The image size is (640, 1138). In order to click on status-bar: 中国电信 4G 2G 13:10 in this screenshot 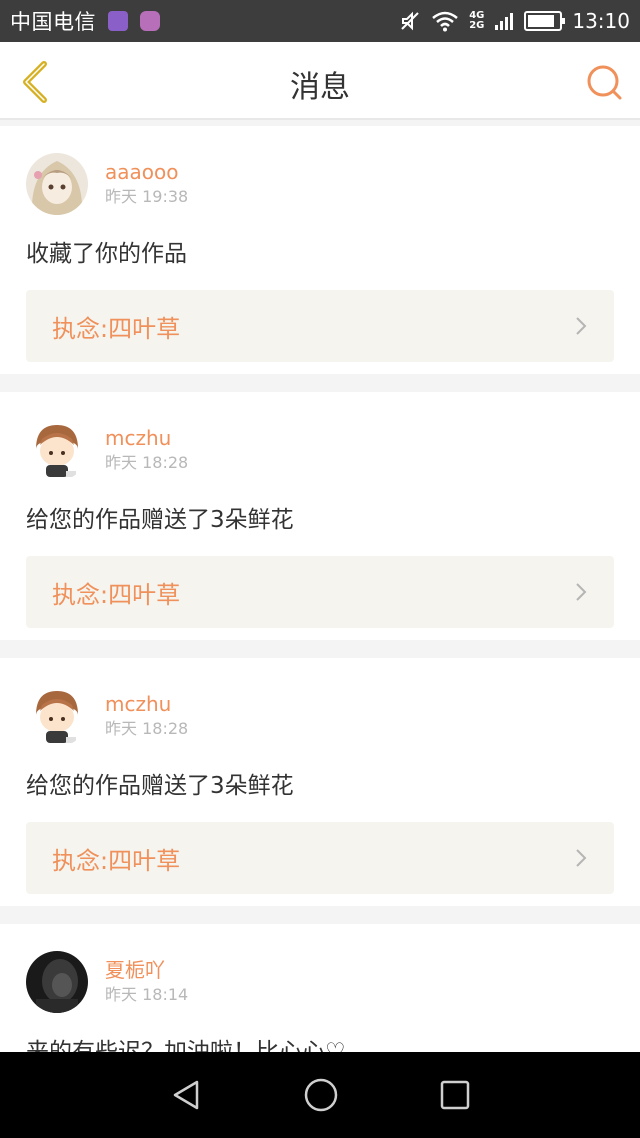, I will do `click(320, 21)`.